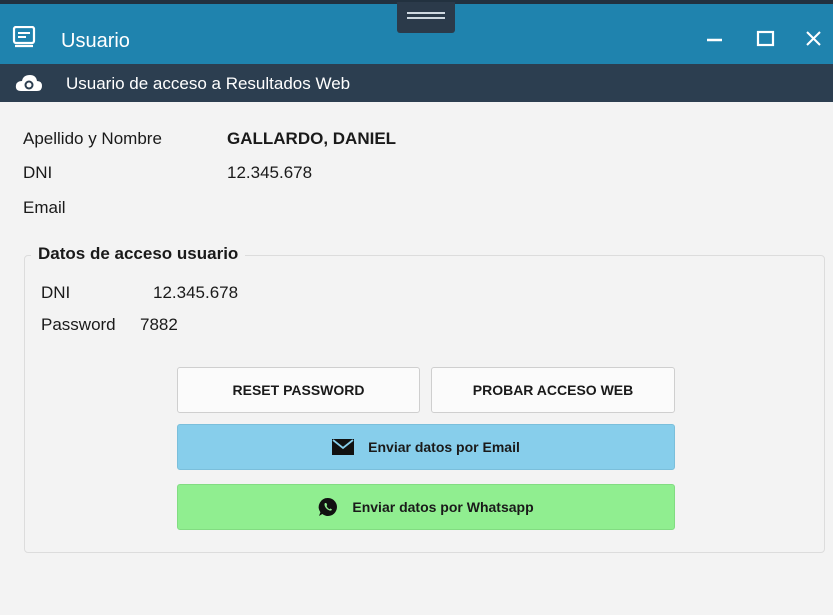  What do you see at coordinates (328, 507) in the screenshot?
I see `whatsapp-icon` at bounding box center [328, 507].